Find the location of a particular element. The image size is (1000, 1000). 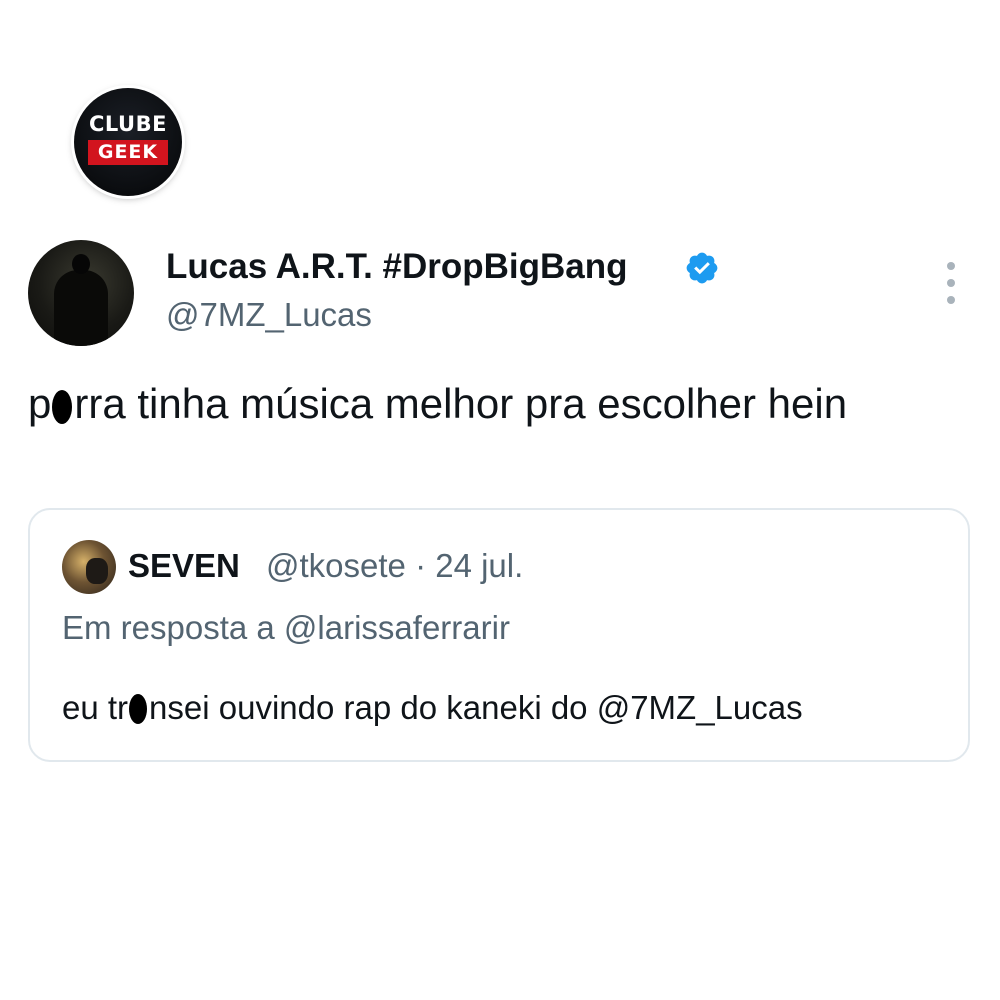

quoted-reply-context: Em resposta a @larissaferrarir is located at coordinates (286, 627).